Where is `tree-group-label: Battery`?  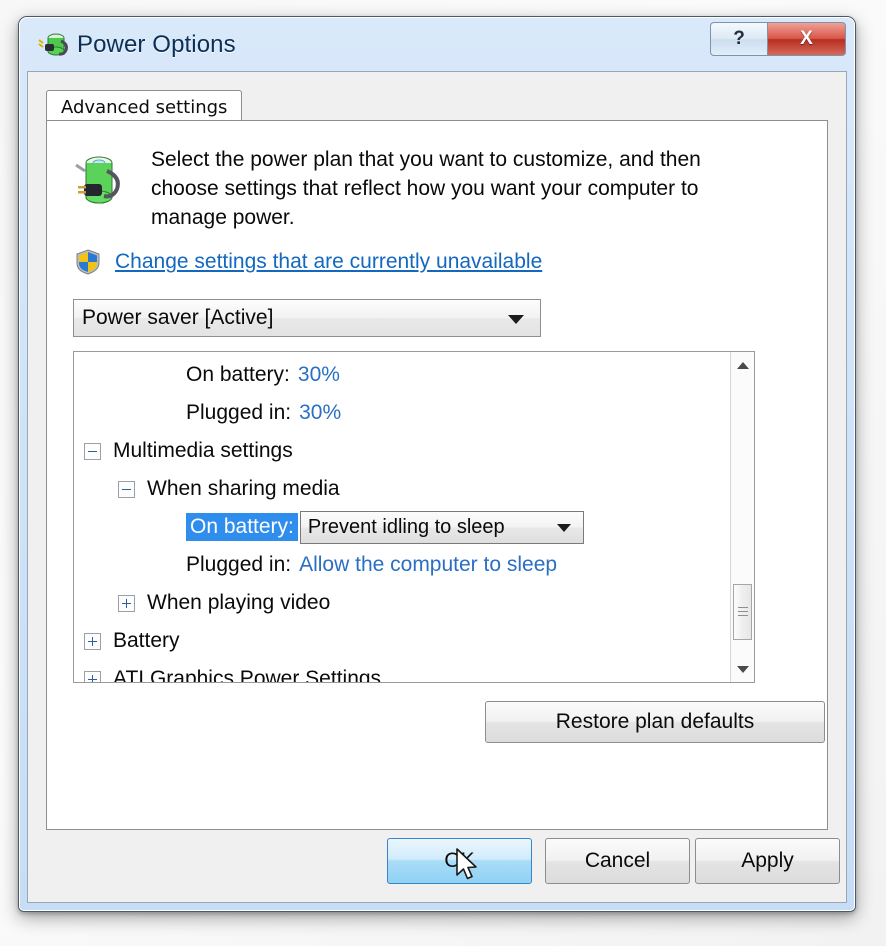 tree-group-label: Battery is located at coordinates (146, 640).